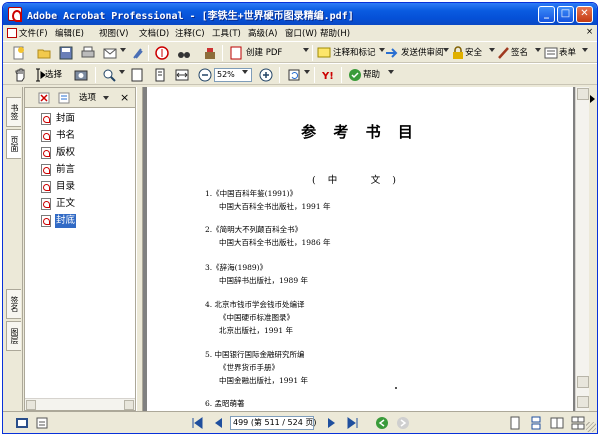 The width and height of the screenshot is (600, 438). What do you see at coordinates (19, 53) in the screenshot?
I see `create-pdf-icon` at bounding box center [19, 53].